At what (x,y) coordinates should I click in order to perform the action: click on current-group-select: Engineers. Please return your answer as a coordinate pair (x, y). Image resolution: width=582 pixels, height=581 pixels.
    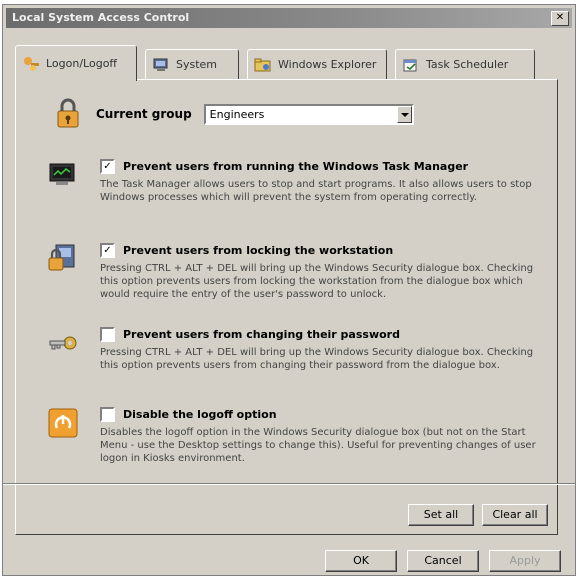
    Looking at the image, I should click on (308, 114).